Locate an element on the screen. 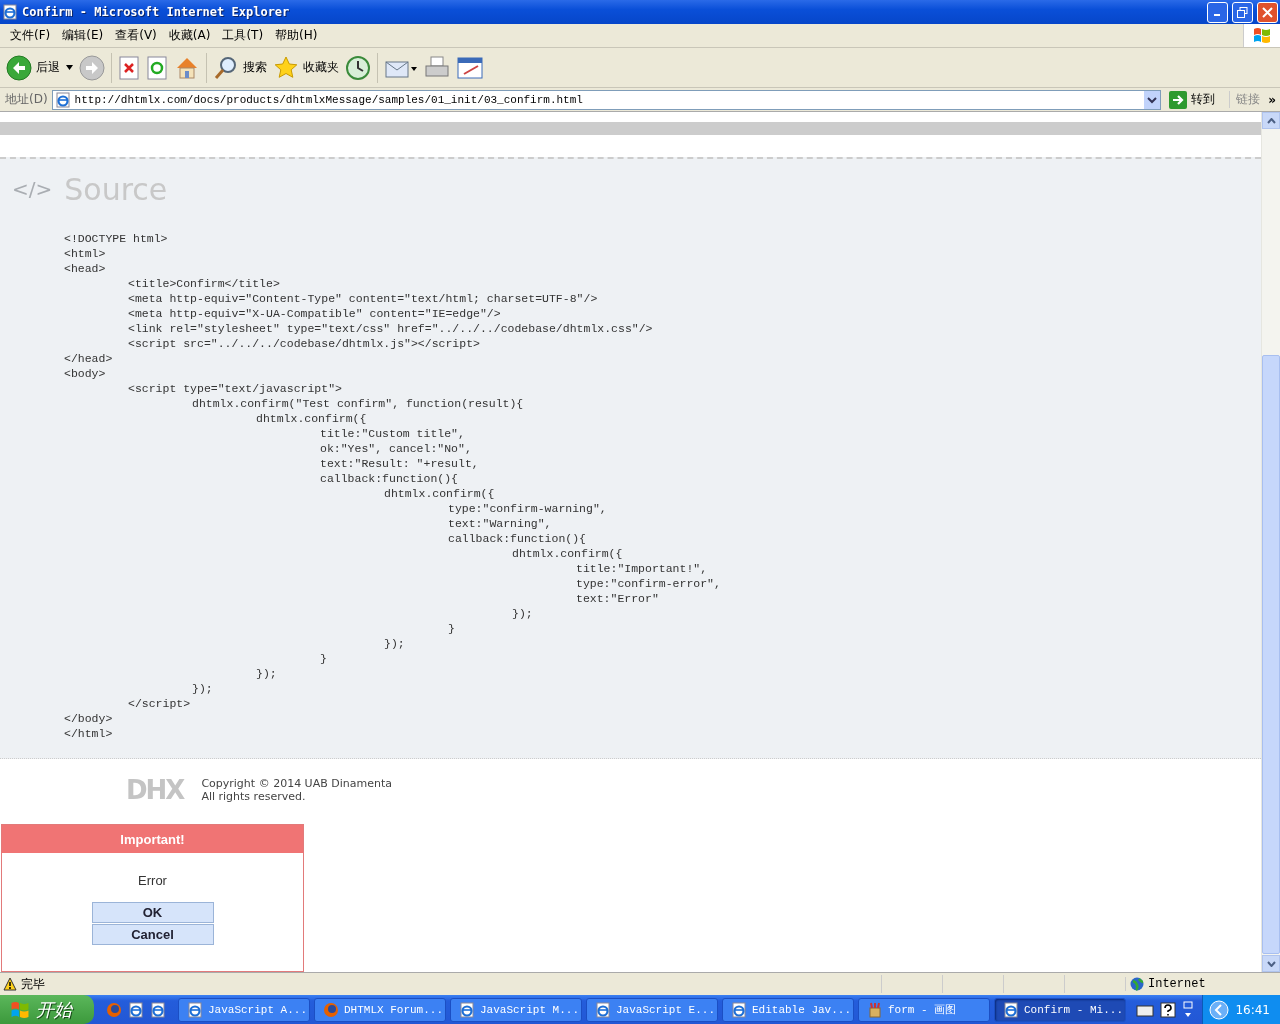 The height and width of the screenshot is (1024, 1280). star-icon is located at coordinates (286, 67).